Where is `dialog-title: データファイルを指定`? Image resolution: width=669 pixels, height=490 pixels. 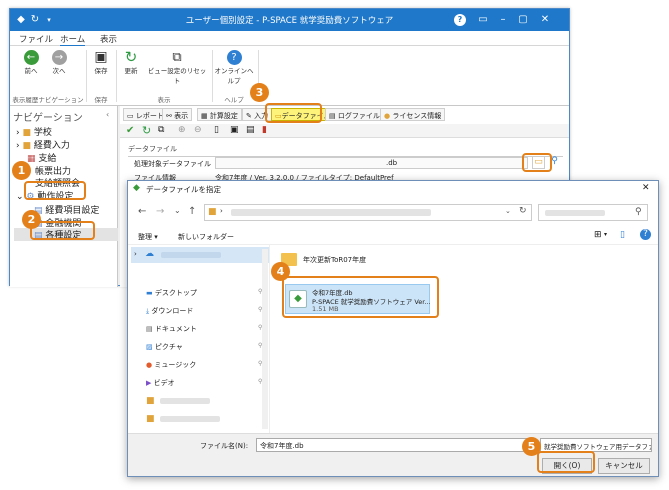 dialog-title: データファイルを指定 is located at coordinates (183, 189).